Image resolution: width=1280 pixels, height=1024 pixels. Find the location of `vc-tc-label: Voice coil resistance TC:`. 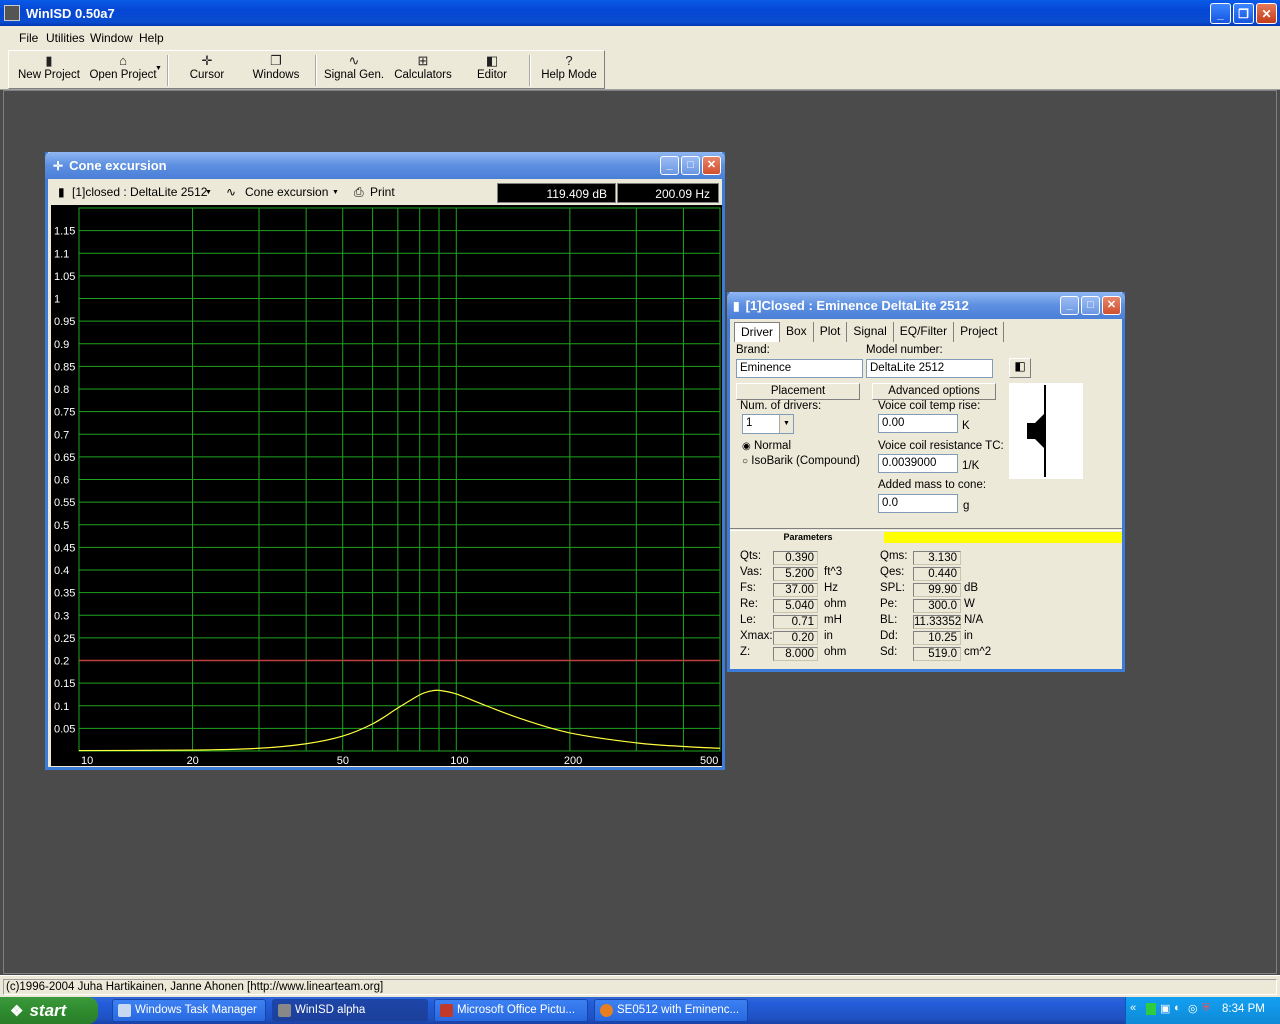

vc-tc-label: Voice coil resistance TC: is located at coordinates (941, 446).